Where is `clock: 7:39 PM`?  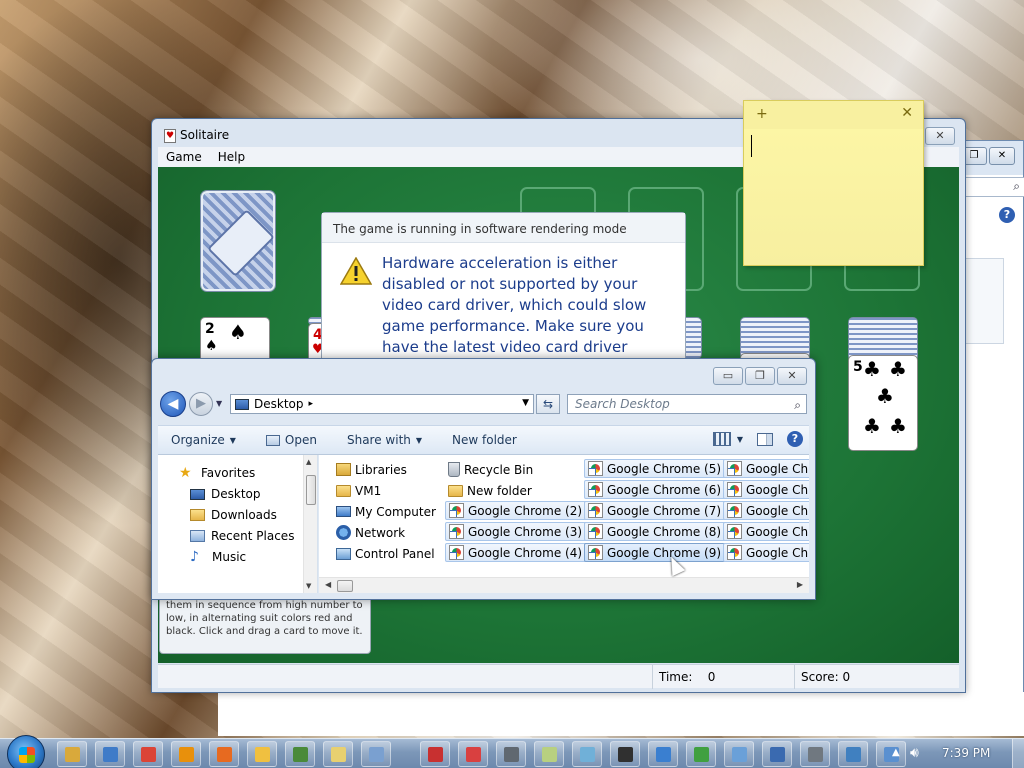 clock: 7:39 PM is located at coordinates (966, 753).